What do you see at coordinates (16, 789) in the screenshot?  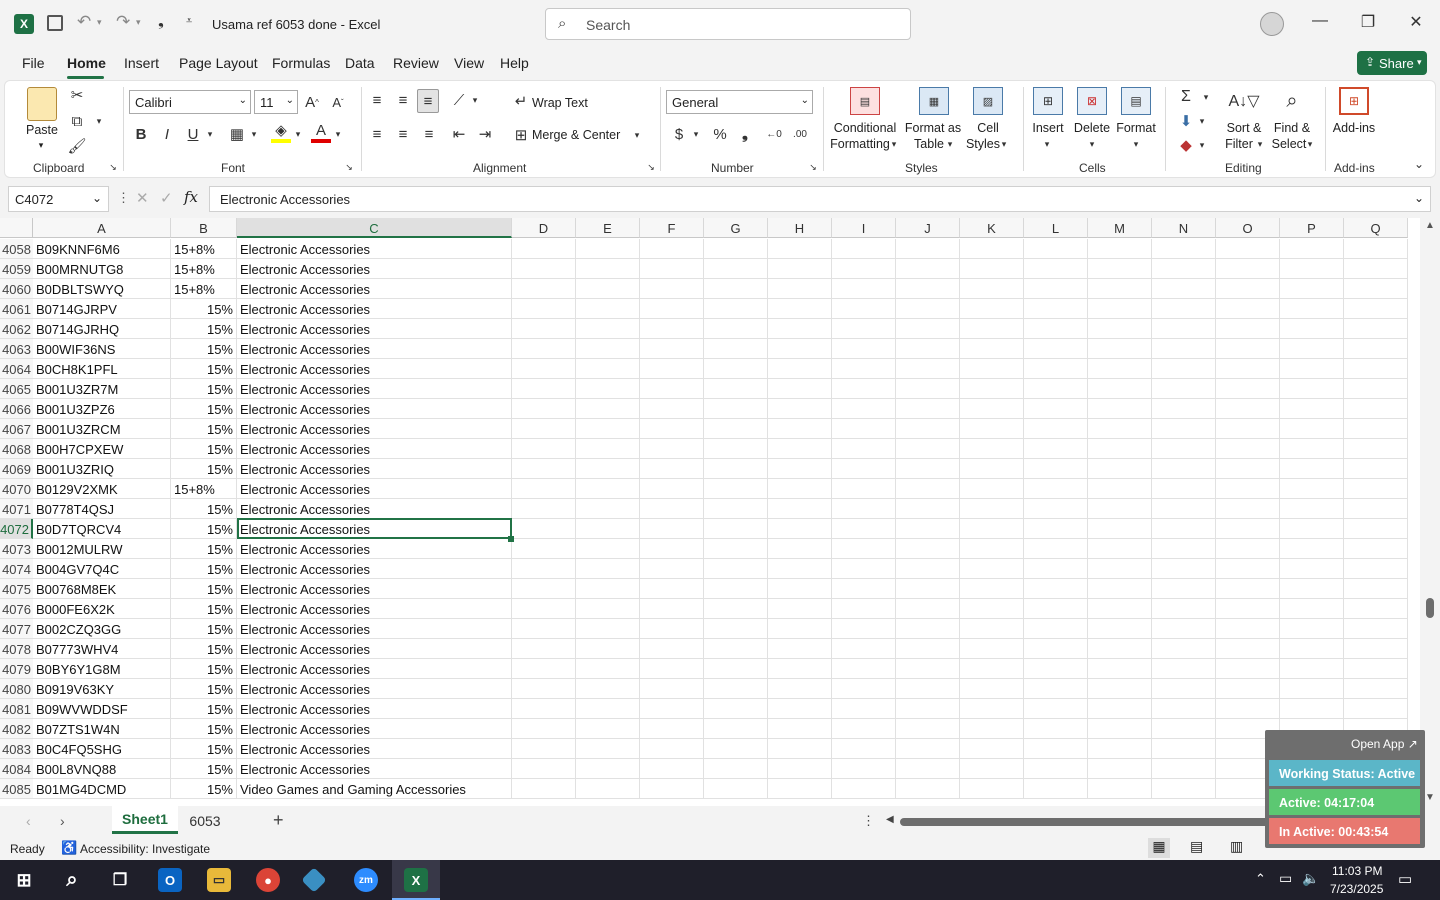 I see `row-header: 4085` at bounding box center [16, 789].